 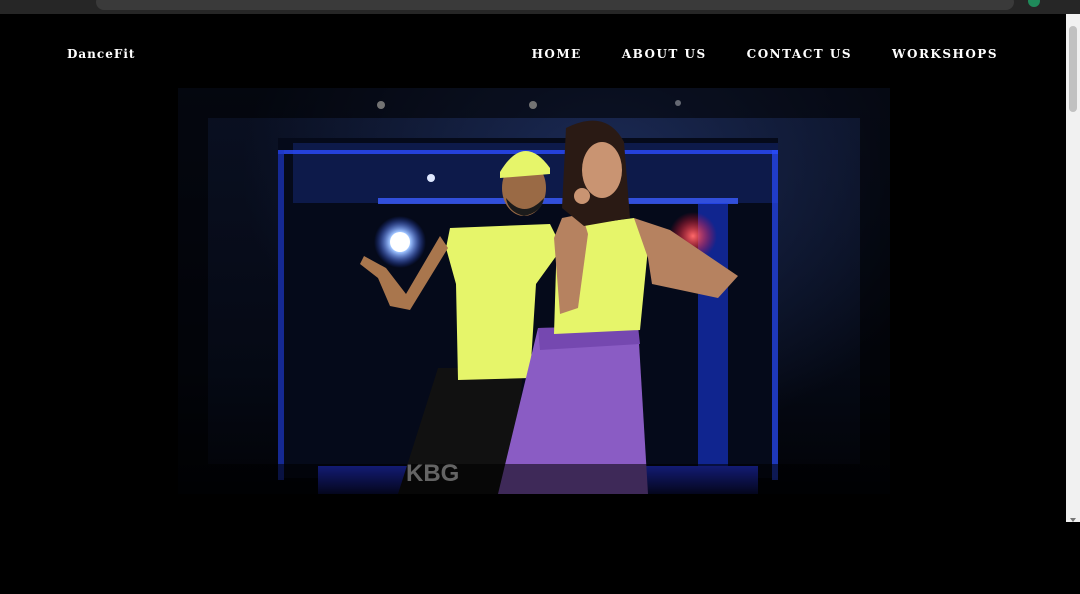 What do you see at coordinates (945, 54) in the screenshot?
I see `nav-workshops: WORKSHOPS` at bounding box center [945, 54].